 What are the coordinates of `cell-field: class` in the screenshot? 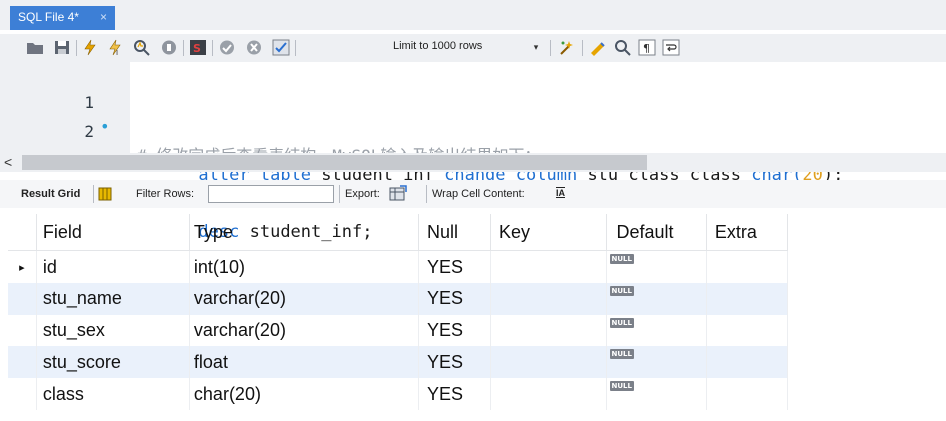 It's located at (113, 394).